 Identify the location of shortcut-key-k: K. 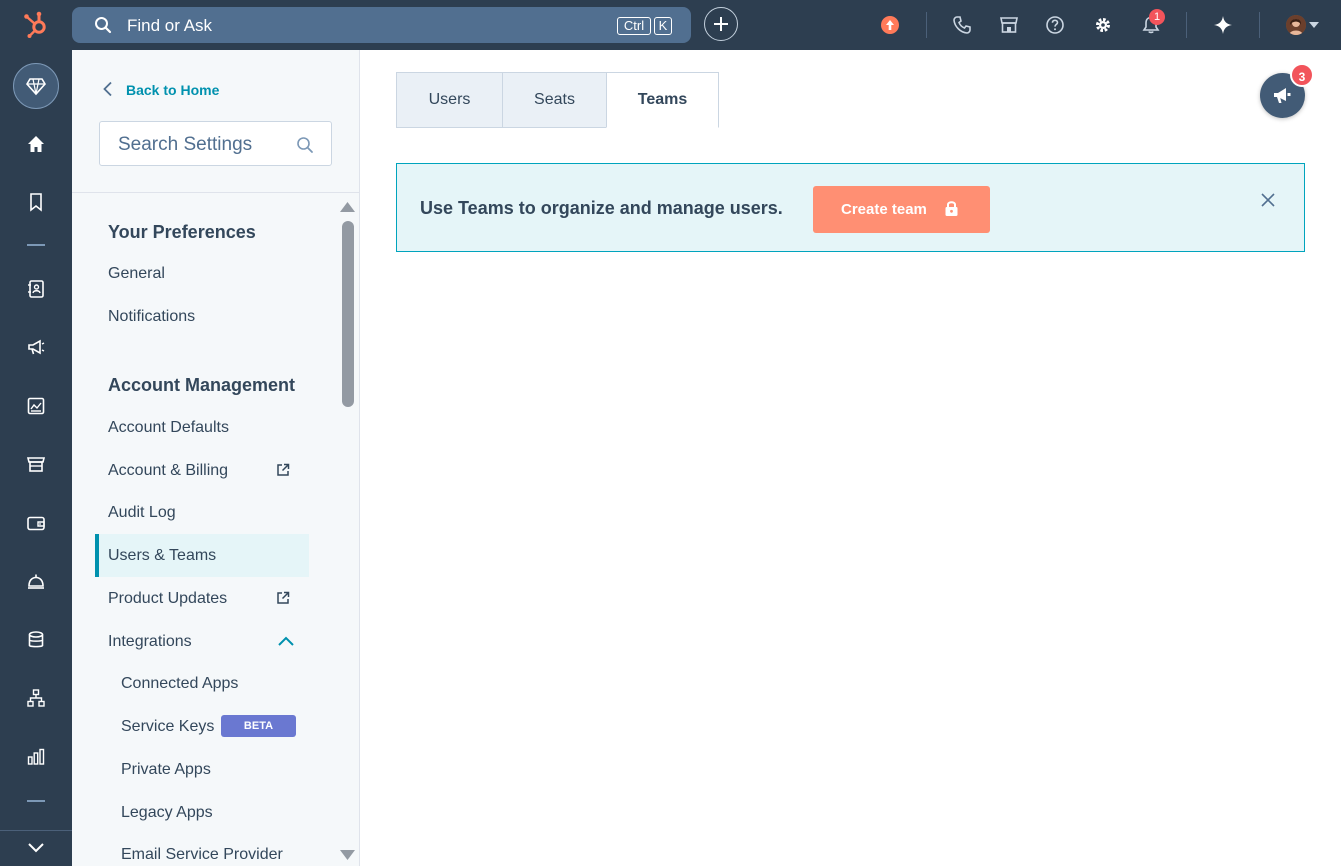
(663, 26).